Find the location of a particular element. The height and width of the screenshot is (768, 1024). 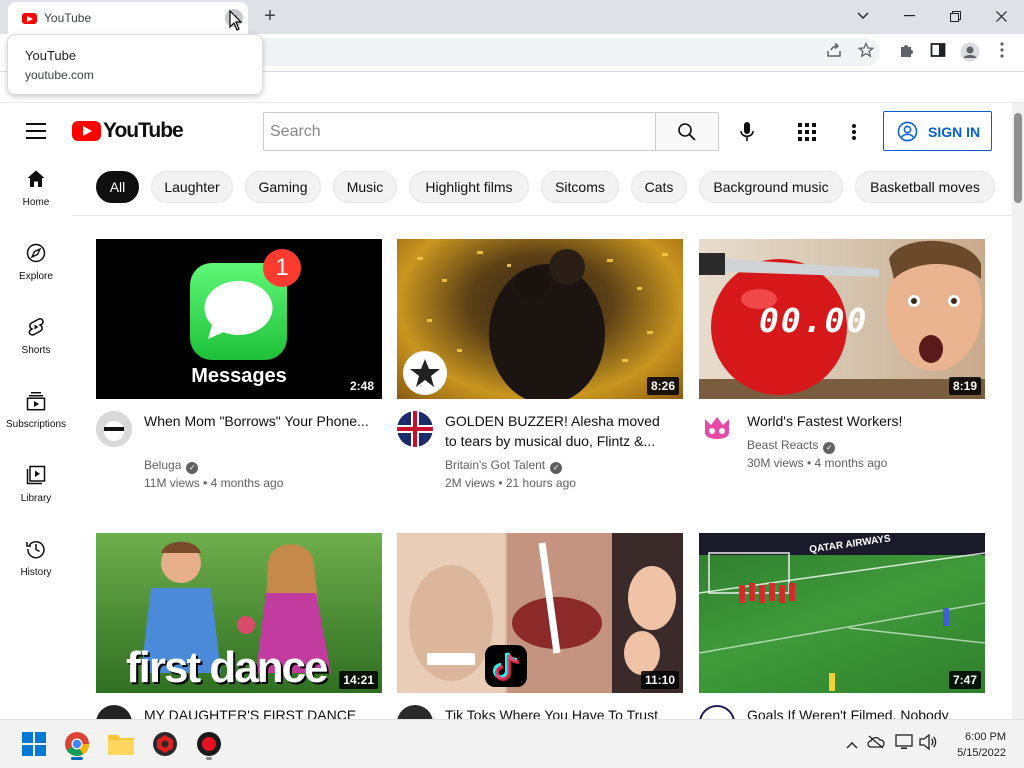

guide-item-history: History is located at coordinates (36, 566).